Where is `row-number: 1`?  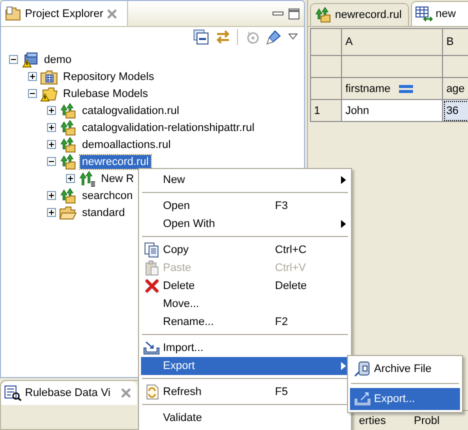 row-number: 1 is located at coordinates (326, 111).